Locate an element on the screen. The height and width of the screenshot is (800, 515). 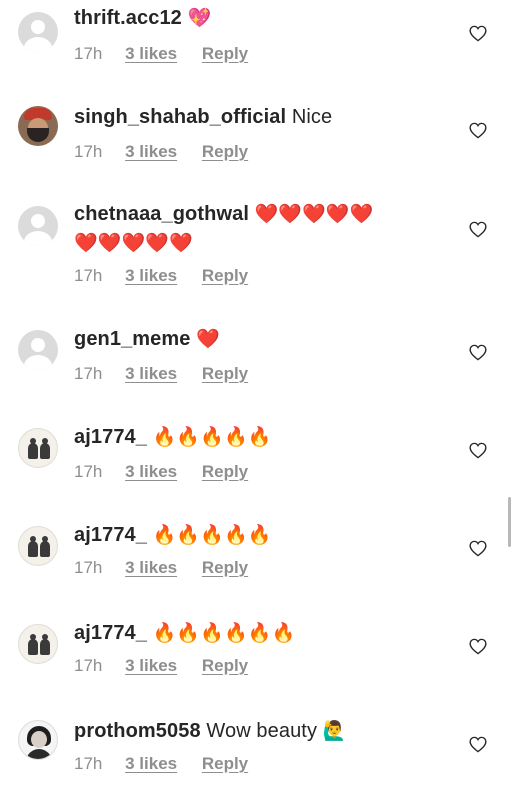
red-heart-icon: ❤️ is located at coordinates (208, 339).